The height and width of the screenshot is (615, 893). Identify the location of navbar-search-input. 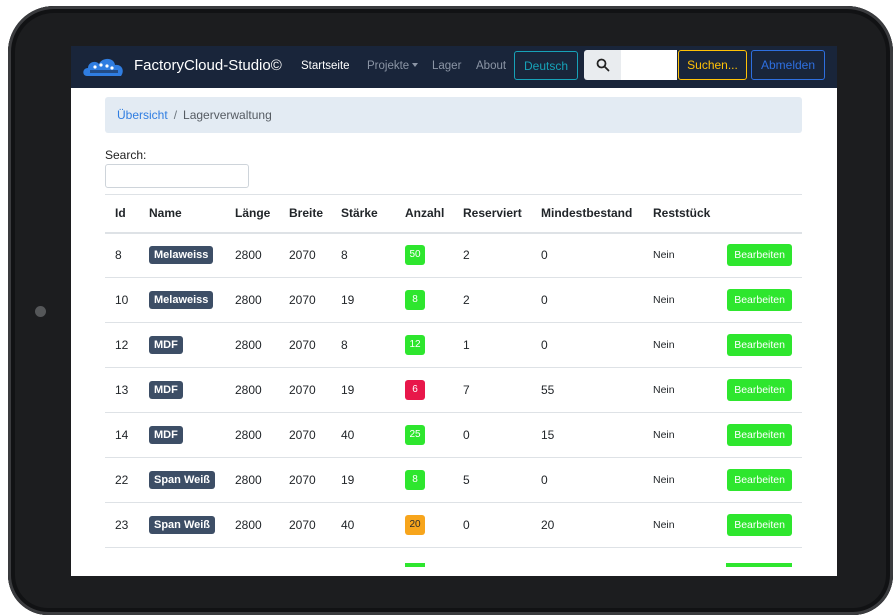
(649, 65).